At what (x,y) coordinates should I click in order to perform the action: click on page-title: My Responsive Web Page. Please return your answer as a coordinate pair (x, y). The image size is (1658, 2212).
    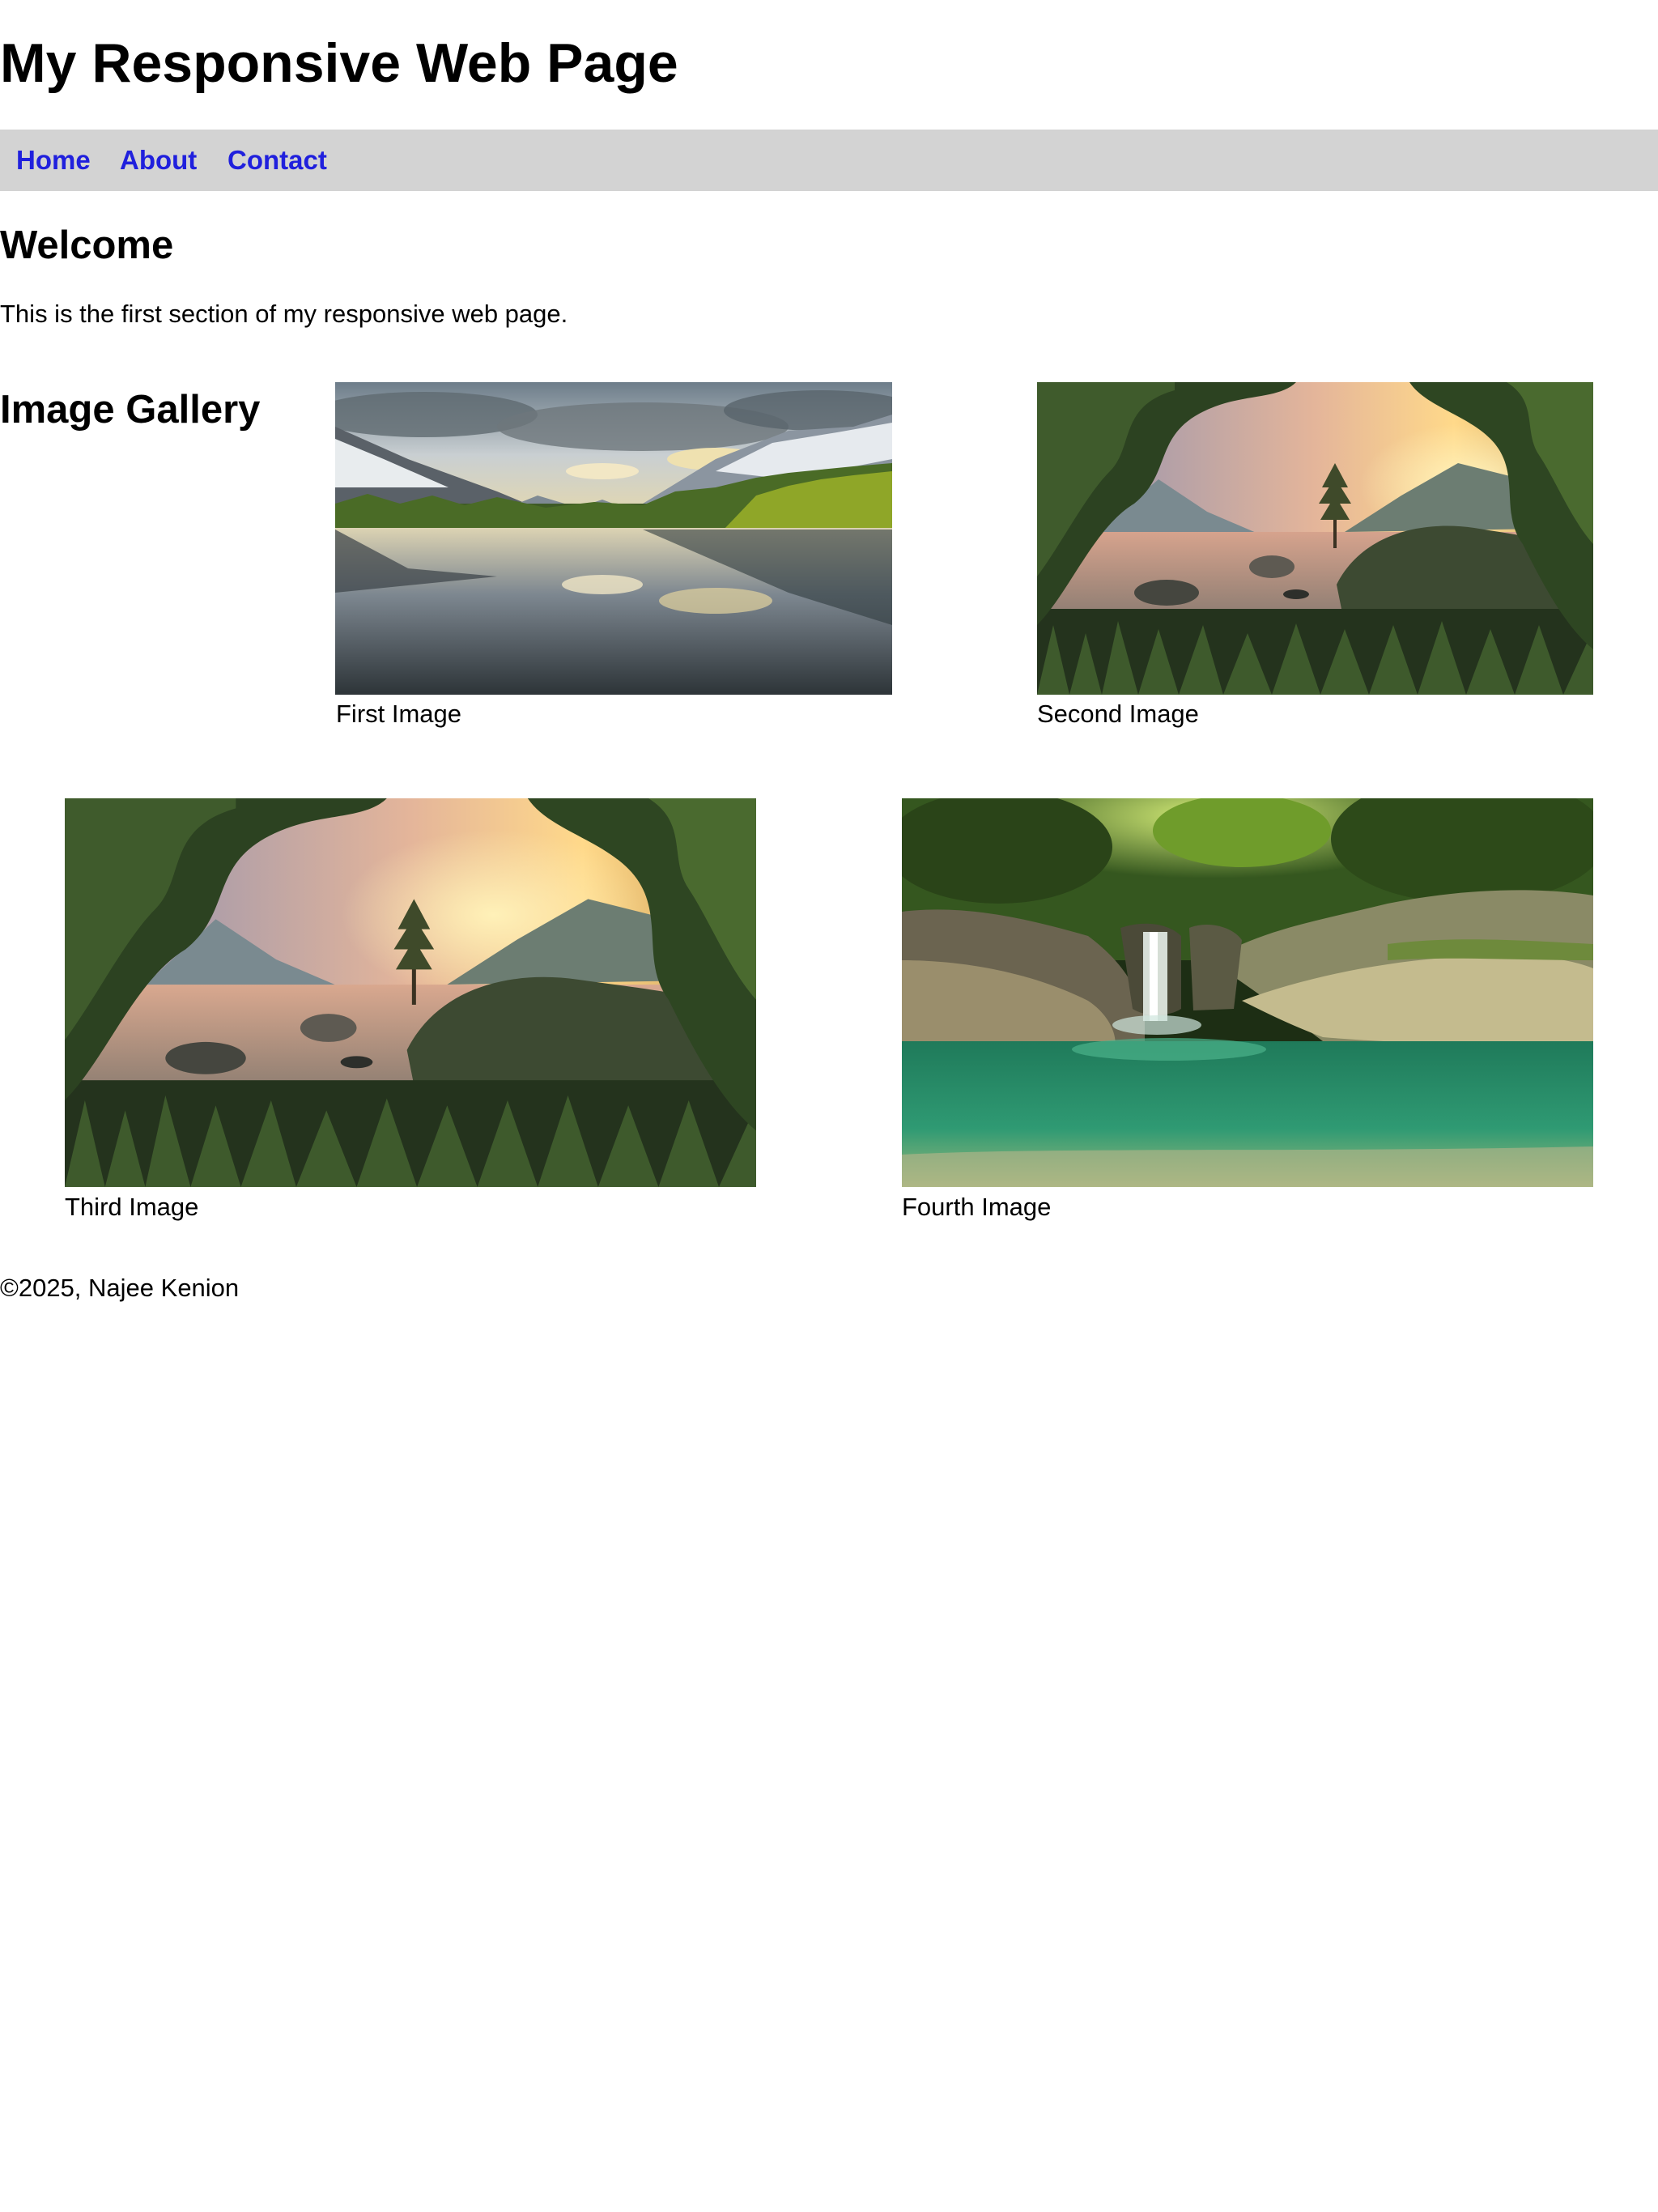
    Looking at the image, I should click on (339, 63).